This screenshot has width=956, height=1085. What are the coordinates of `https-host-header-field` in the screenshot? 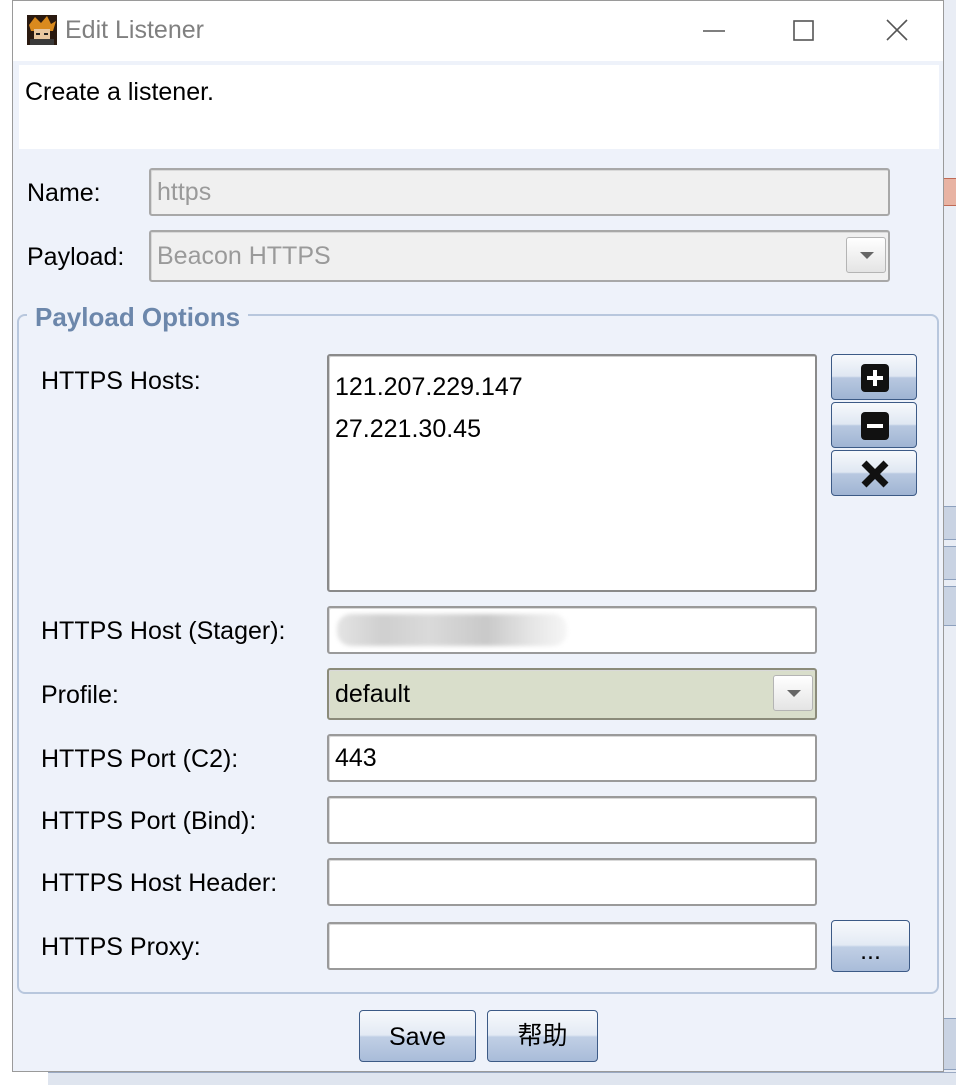 It's located at (572, 882).